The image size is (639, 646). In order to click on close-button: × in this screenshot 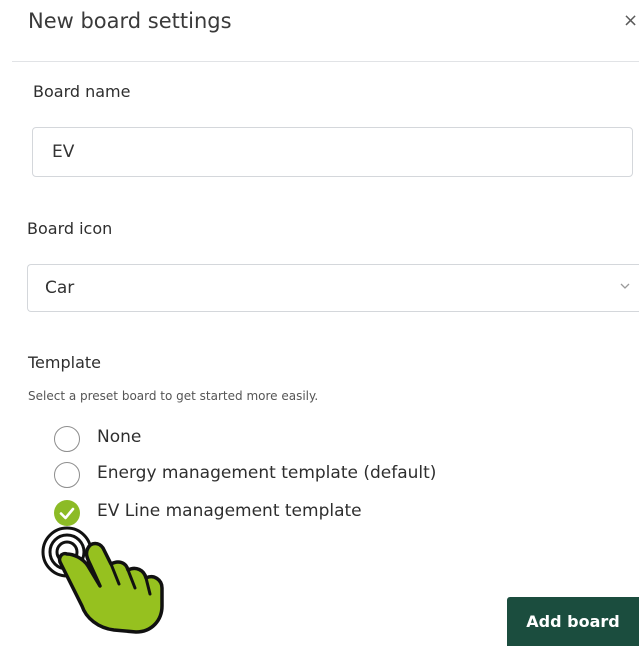, I will do `click(630, 21)`.